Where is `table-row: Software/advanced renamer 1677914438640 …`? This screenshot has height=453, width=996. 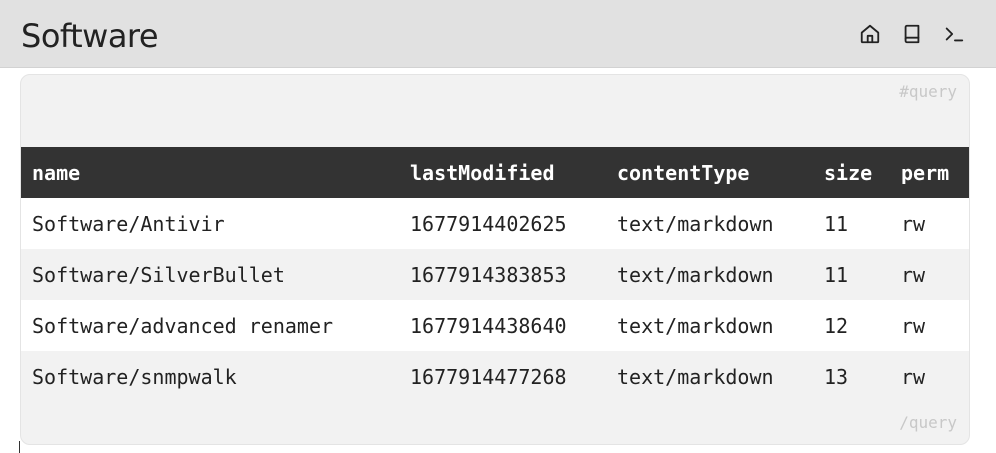 table-row: Software/advanced renamer 1677914438640 … is located at coordinates (495, 325).